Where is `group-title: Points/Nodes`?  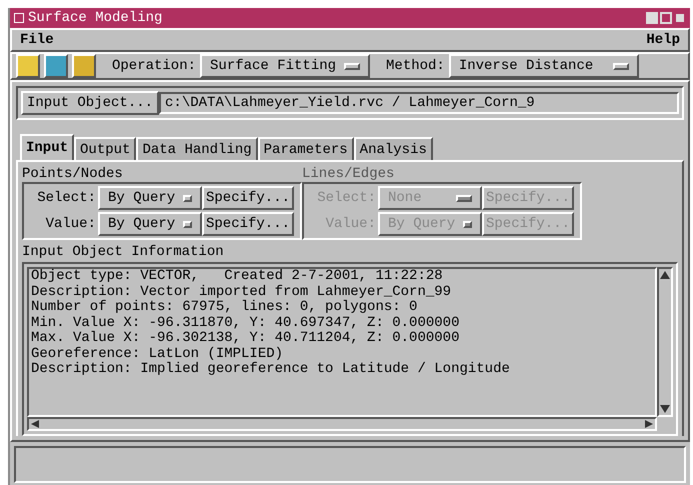
group-title: Points/Nodes is located at coordinates (73, 173).